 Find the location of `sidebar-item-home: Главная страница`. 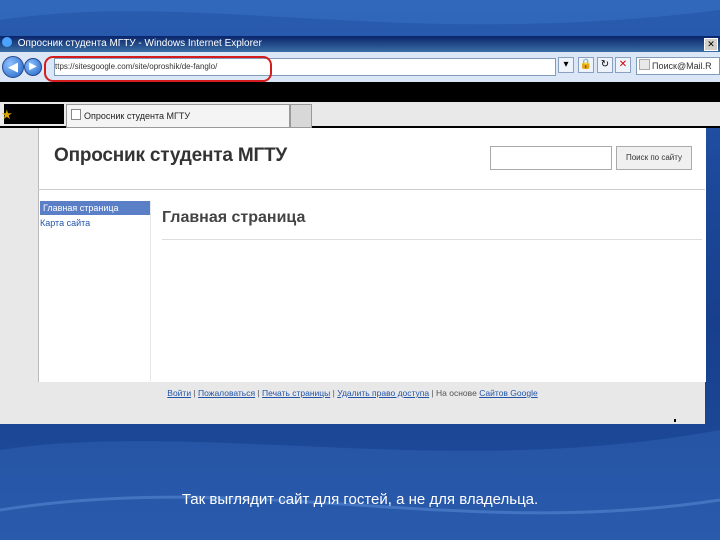

sidebar-item-home: Главная страница is located at coordinates (95, 208).